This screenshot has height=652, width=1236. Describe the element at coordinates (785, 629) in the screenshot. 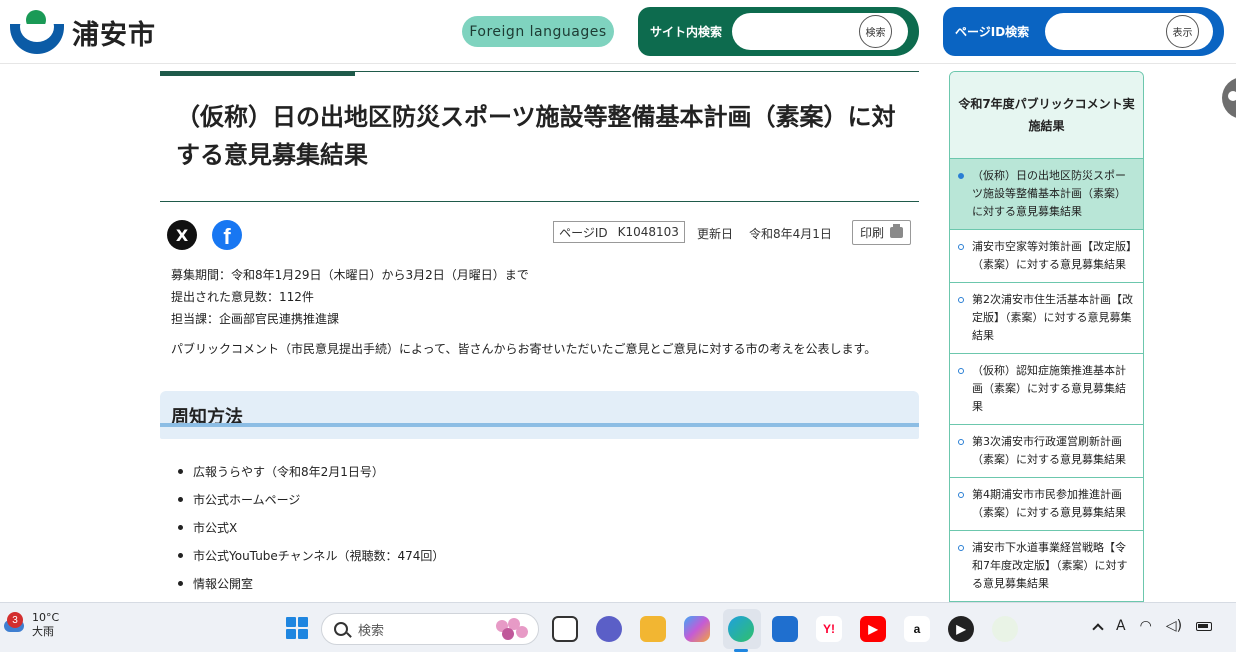

I see `microsoft-store-icon` at that location.